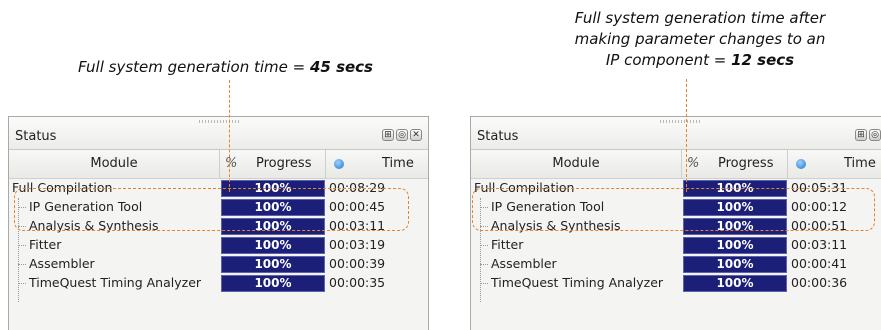  Describe the element at coordinates (819, 282) in the screenshot. I see `elapsed-time: 00:00:36` at that location.